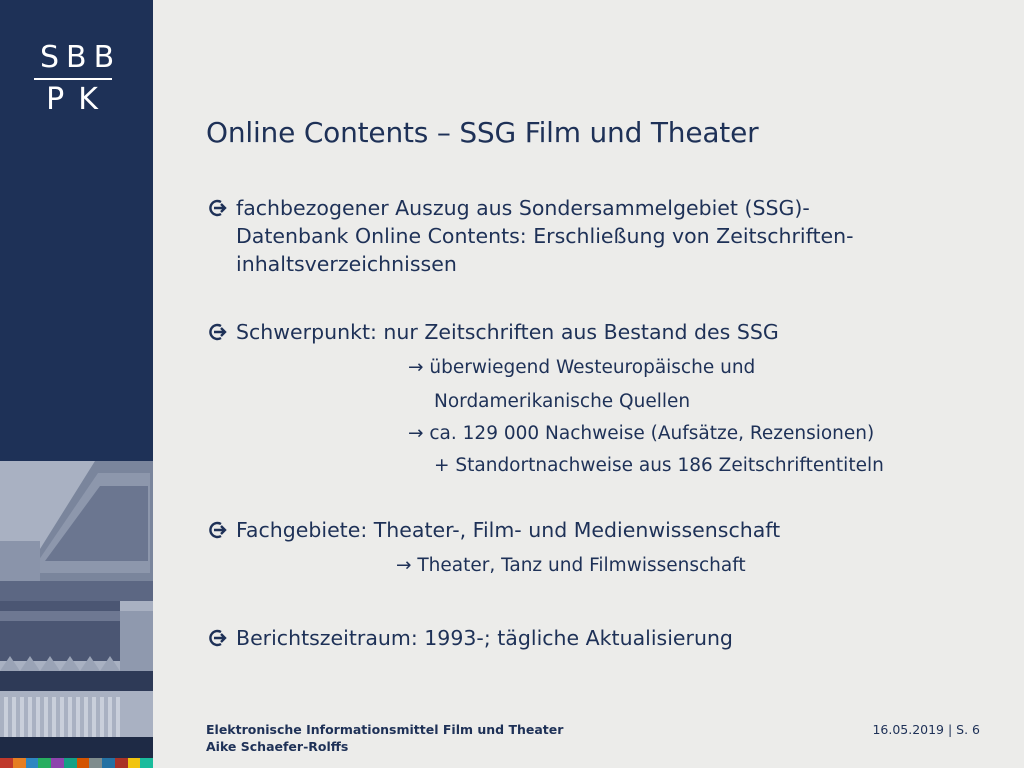 This screenshot has height=768, width=1024. I want to click on building-photo, so click(76, 609).